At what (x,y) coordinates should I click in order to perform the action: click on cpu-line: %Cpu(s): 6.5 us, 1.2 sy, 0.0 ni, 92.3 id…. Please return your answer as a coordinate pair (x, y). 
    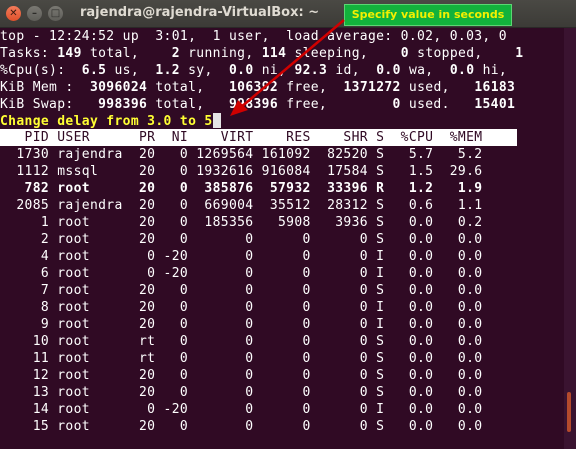
    Looking at the image, I should click on (254, 70).